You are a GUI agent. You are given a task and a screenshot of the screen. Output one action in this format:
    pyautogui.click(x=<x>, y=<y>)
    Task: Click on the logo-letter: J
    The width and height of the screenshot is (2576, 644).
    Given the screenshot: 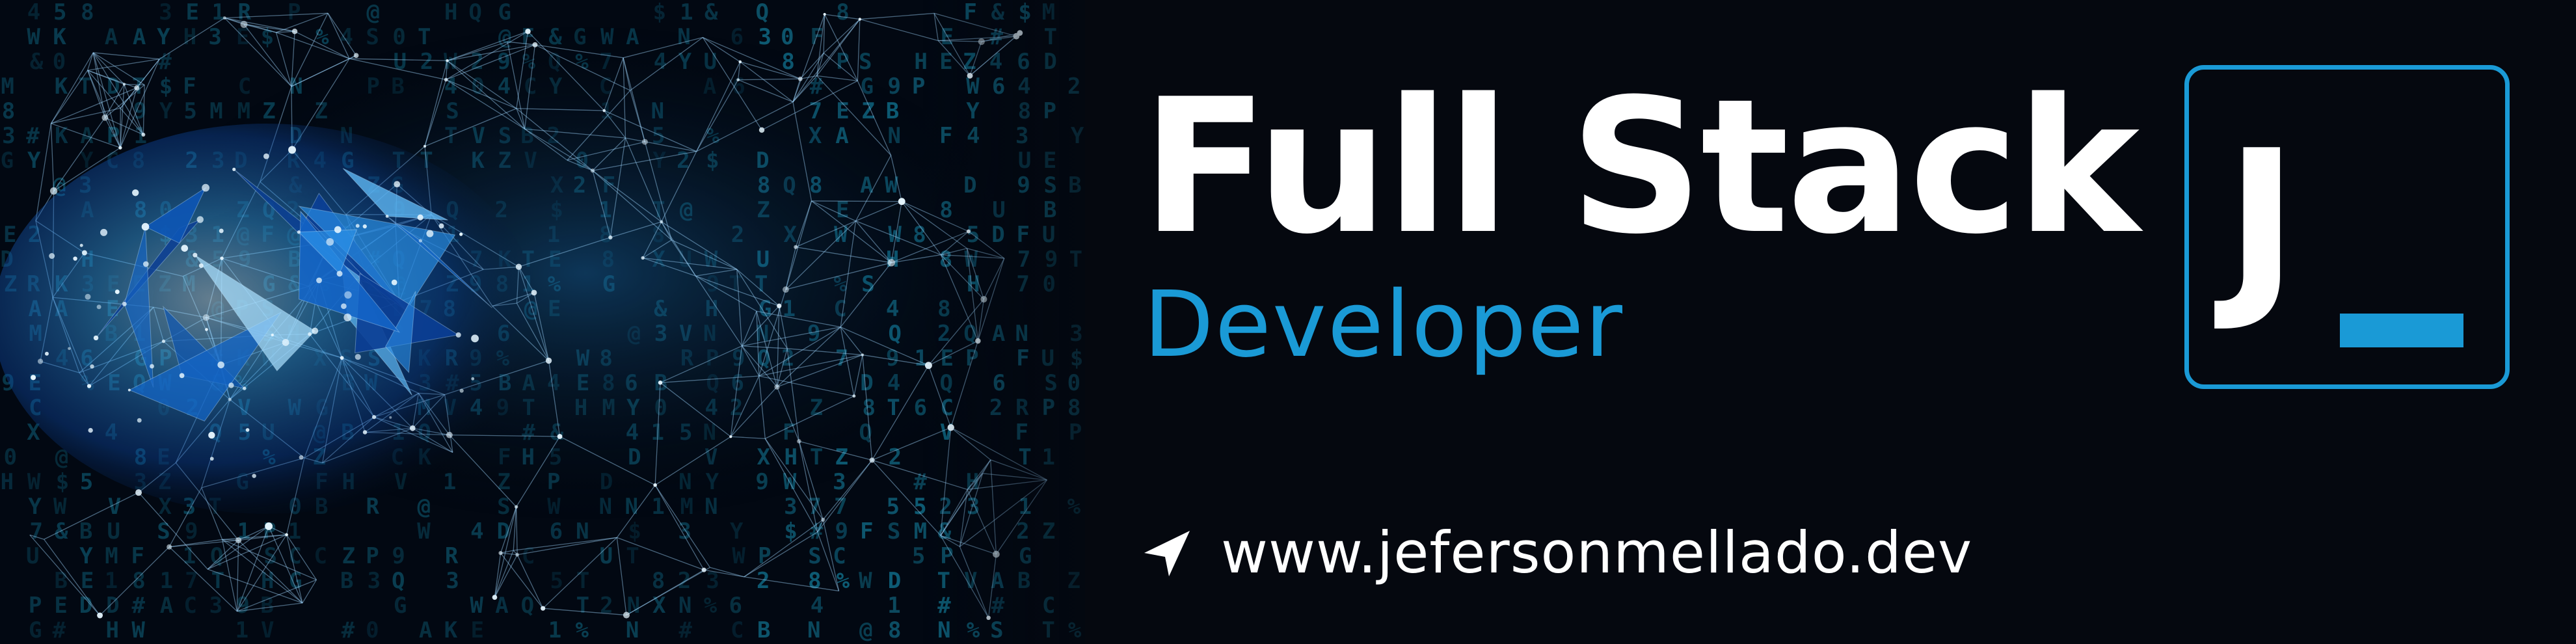 What is the action you would take?
    pyautogui.click(x=2261, y=222)
    